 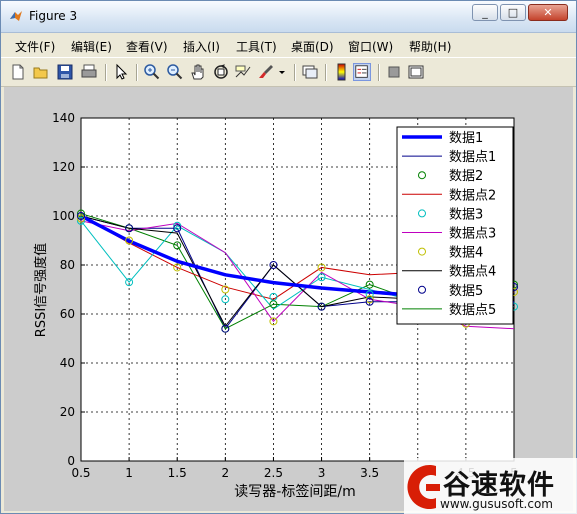 I want to click on legend-entry-label: 数据1, so click(x=466, y=138).